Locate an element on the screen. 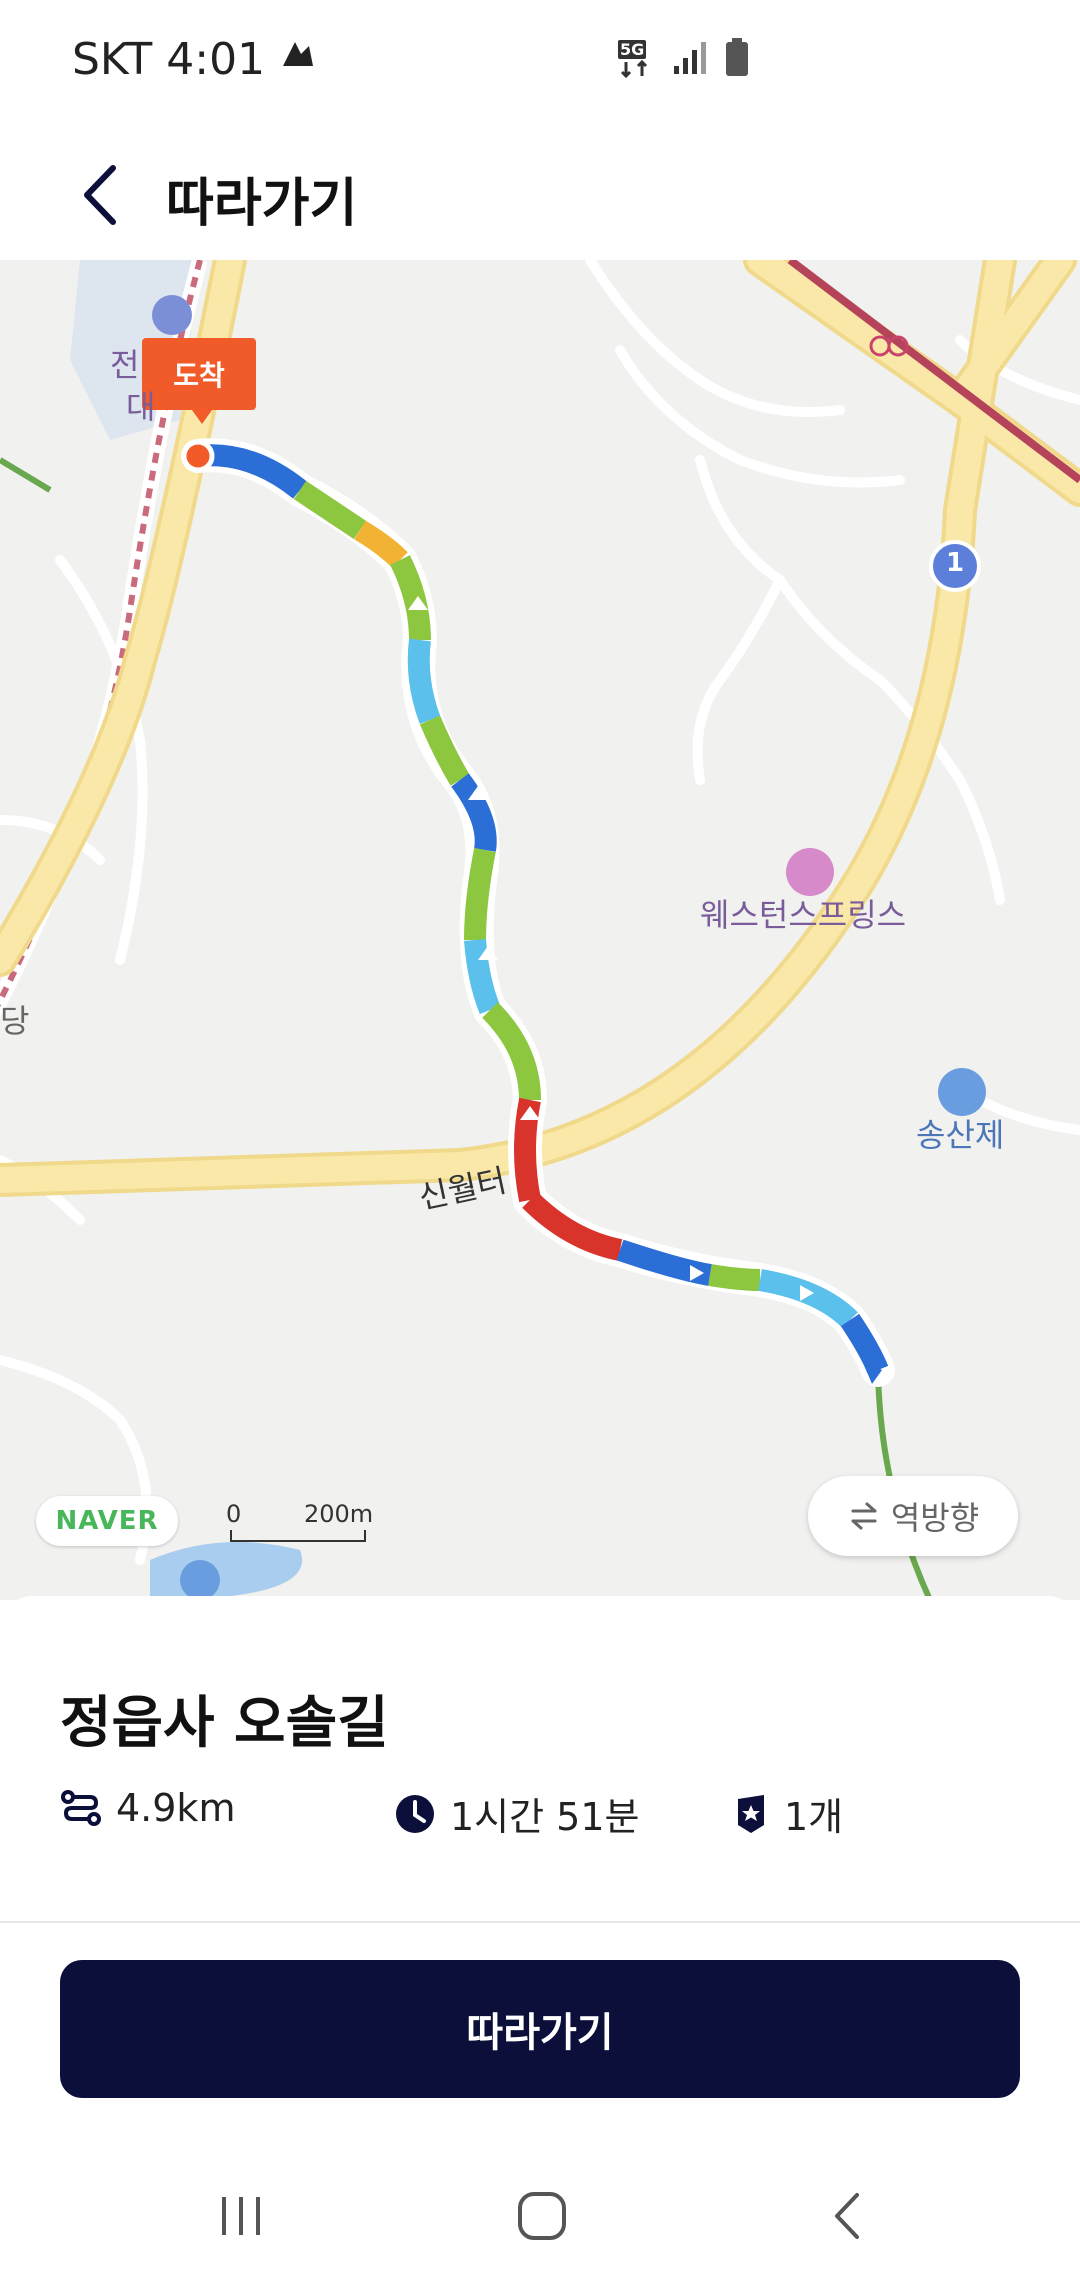 The width and height of the screenshot is (1080, 2280). recent-apps-icon is located at coordinates (241, 2216).